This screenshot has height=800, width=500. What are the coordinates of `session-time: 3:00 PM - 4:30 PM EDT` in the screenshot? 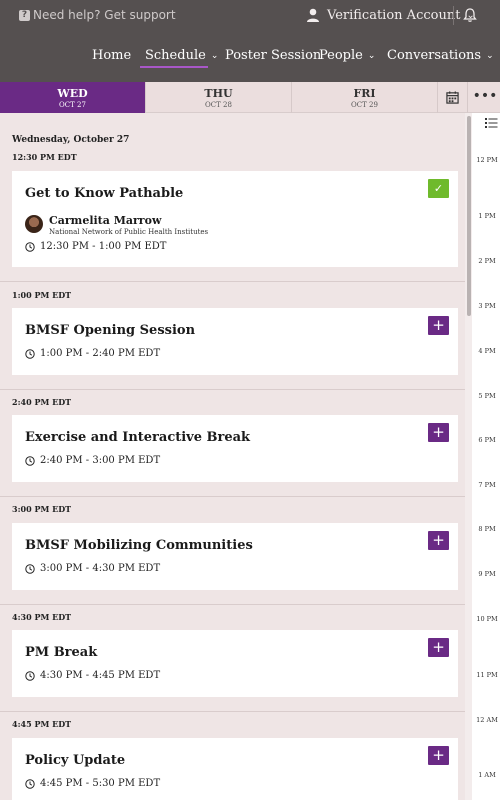 It's located at (92, 568).